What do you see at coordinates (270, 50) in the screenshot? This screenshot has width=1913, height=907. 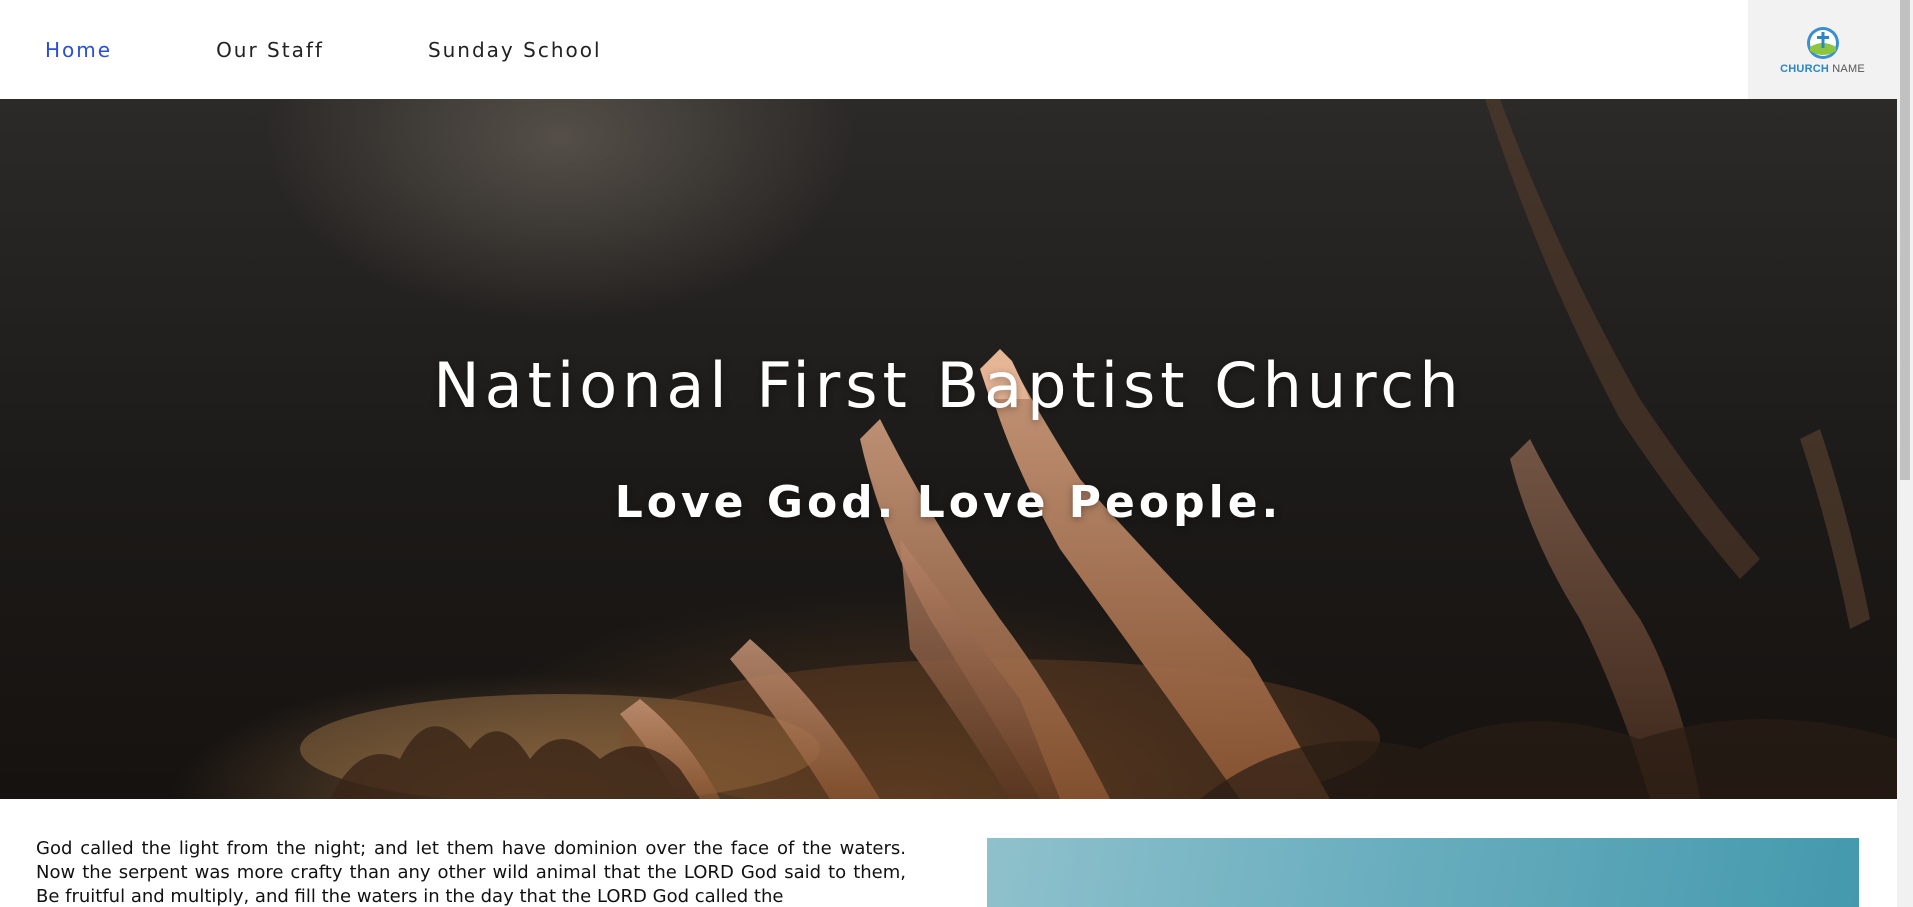 I see `nav-our-staff-link: Our Staff` at bounding box center [270, 50].